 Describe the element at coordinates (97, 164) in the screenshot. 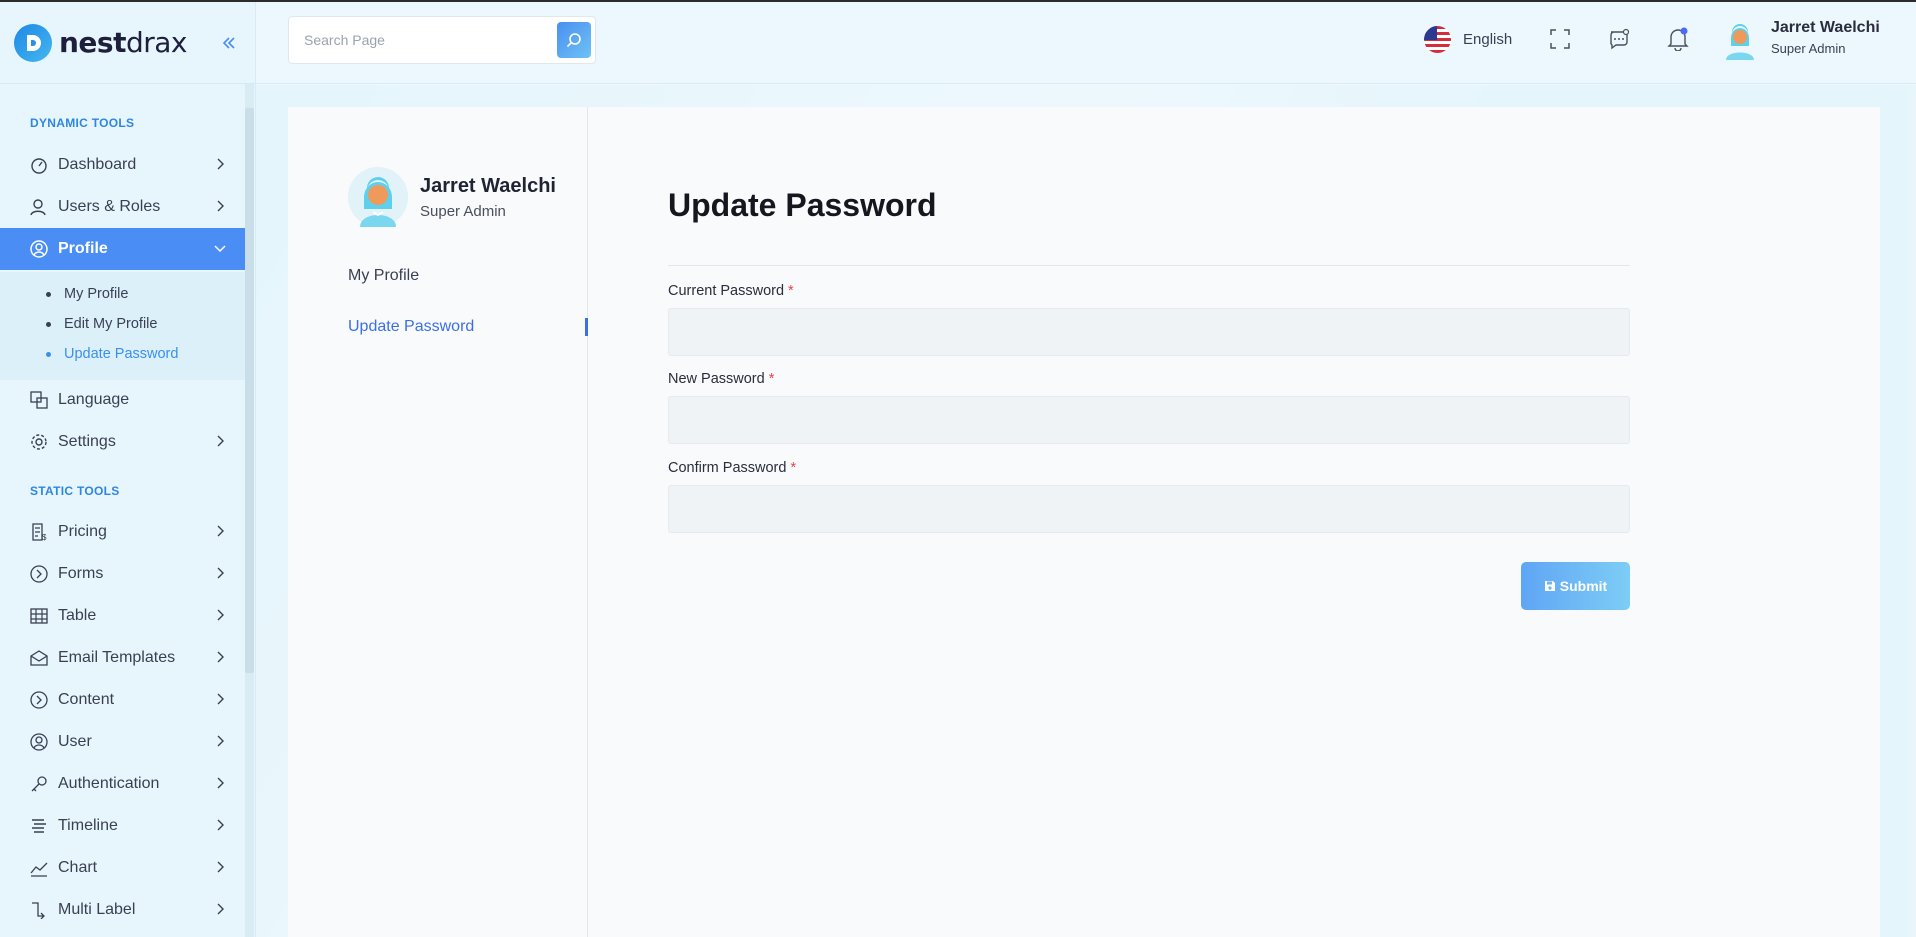

I see `sidebar-item-label: Dashboard` at that location.